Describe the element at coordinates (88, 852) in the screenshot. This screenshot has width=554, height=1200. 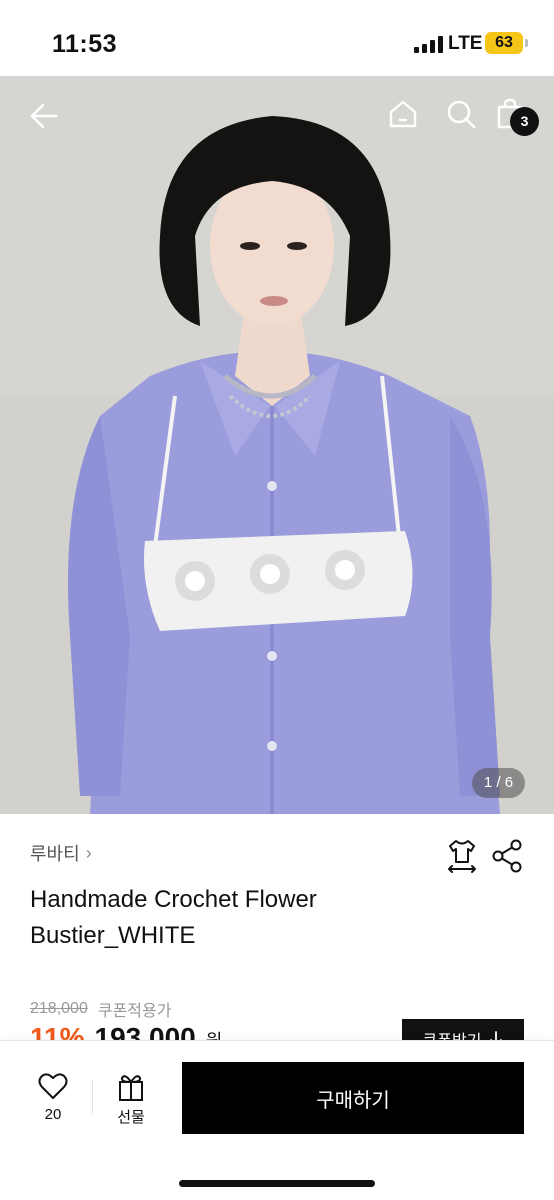
I see `chevron-right-icon: ›` at that location.